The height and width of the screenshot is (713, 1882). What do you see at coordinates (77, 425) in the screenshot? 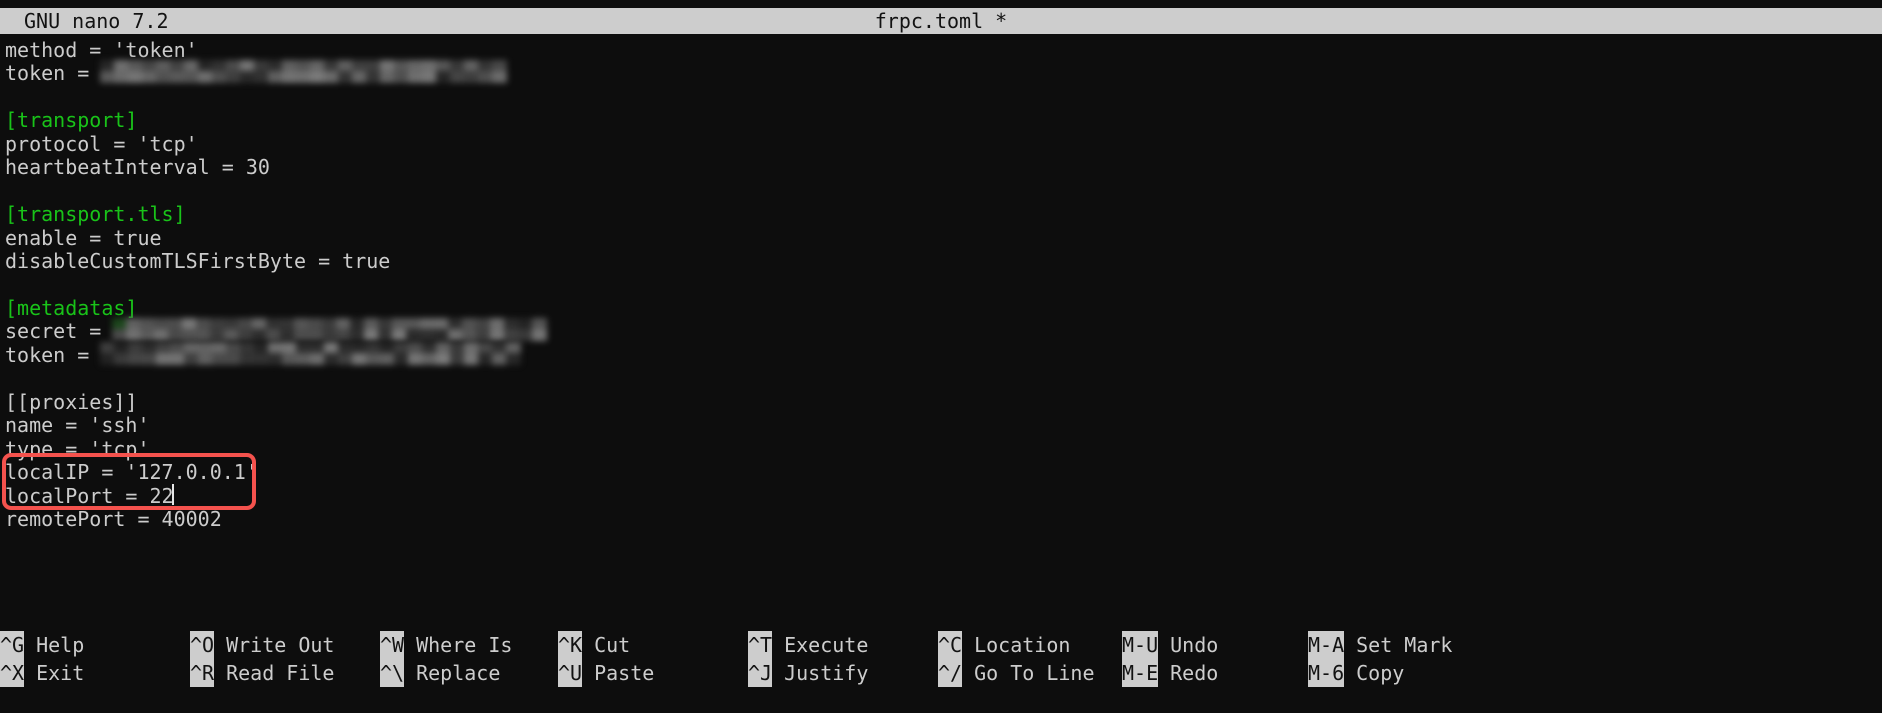
I see `editor-line-text: name = 'ssh'` at bounding box center [77, 425].